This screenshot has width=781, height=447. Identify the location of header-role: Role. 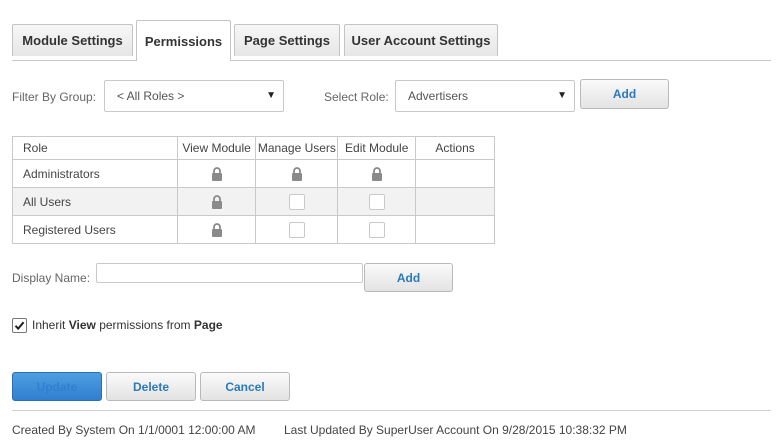
(95, 148).